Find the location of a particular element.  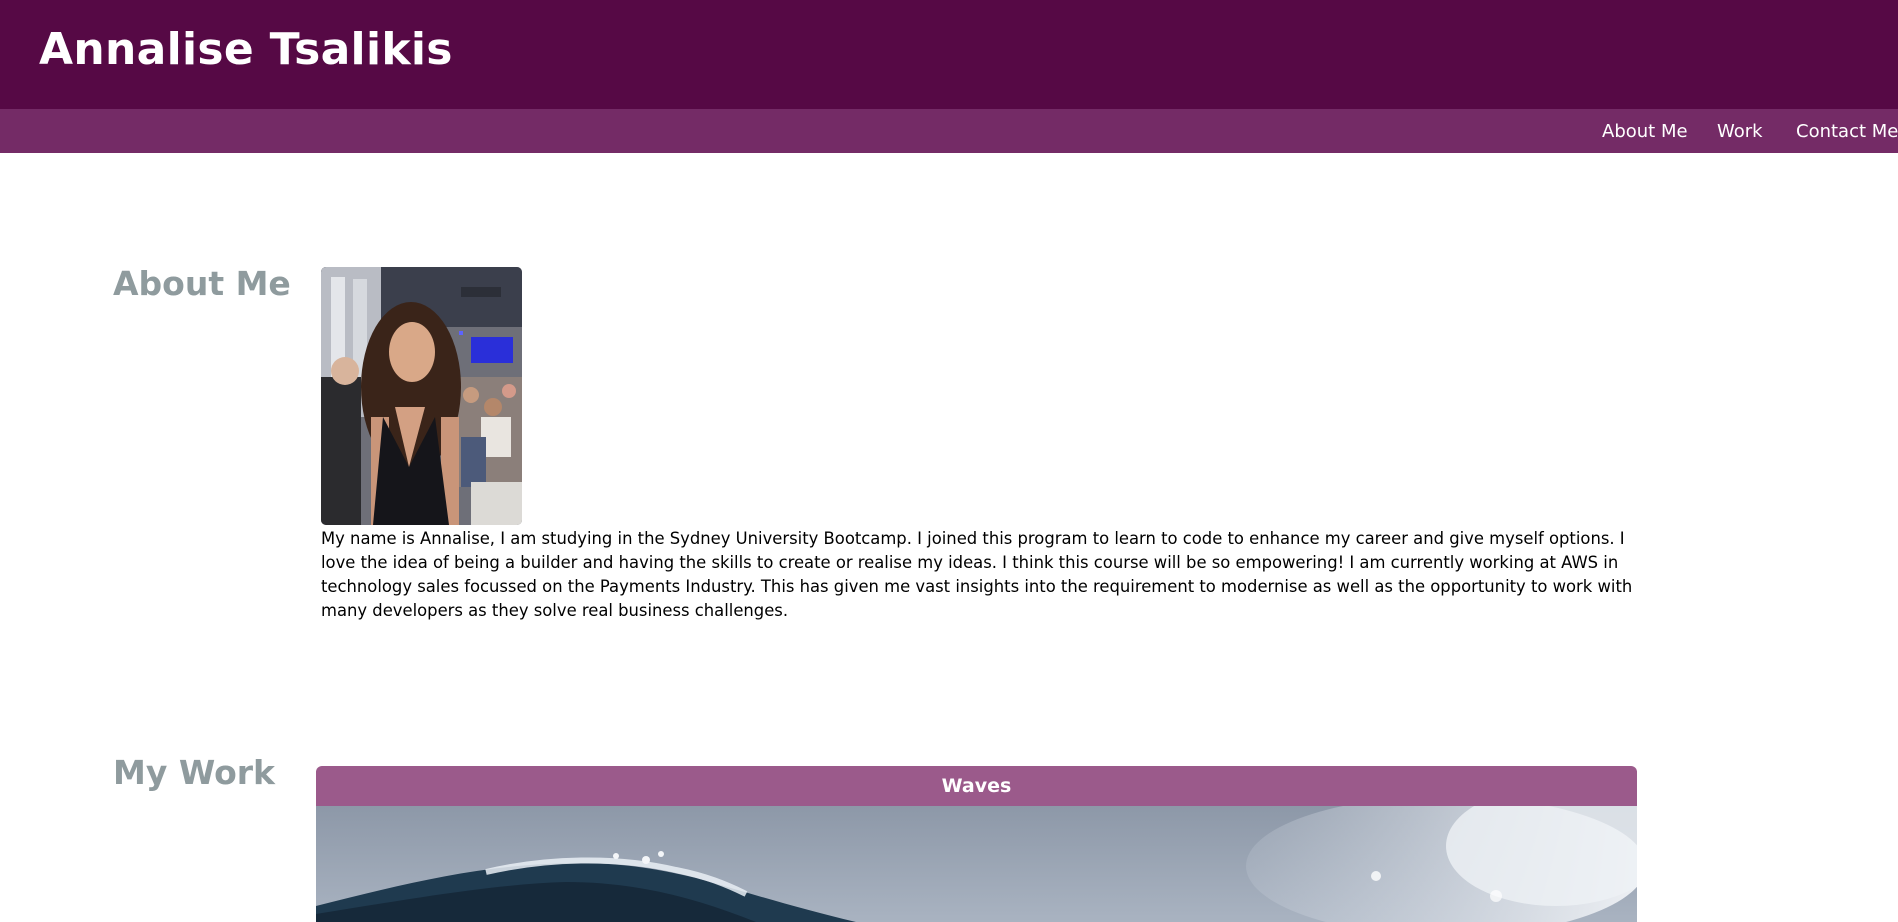

profile-photo is located at coordinates (421, 396).